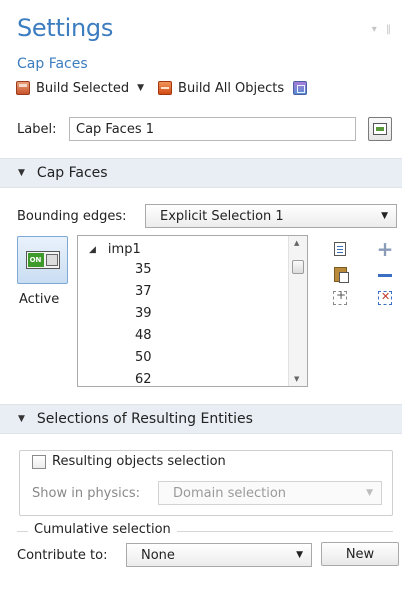 The width and height of the screenshot is (402, 603). I want to click on resulting-entities-section-header: ▼ Selections of Resulting Entities, so click(201, 419).